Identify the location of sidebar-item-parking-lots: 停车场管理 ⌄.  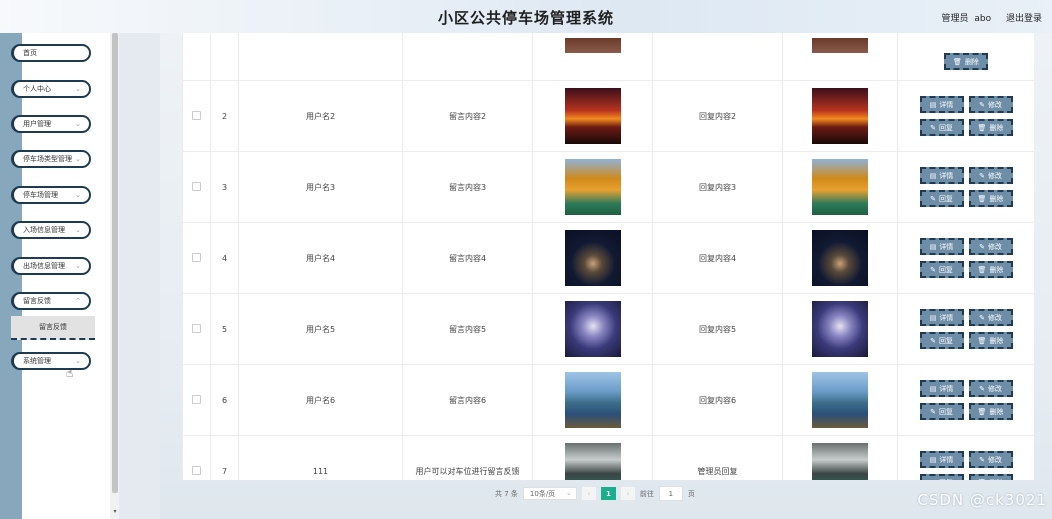
(51, 195).